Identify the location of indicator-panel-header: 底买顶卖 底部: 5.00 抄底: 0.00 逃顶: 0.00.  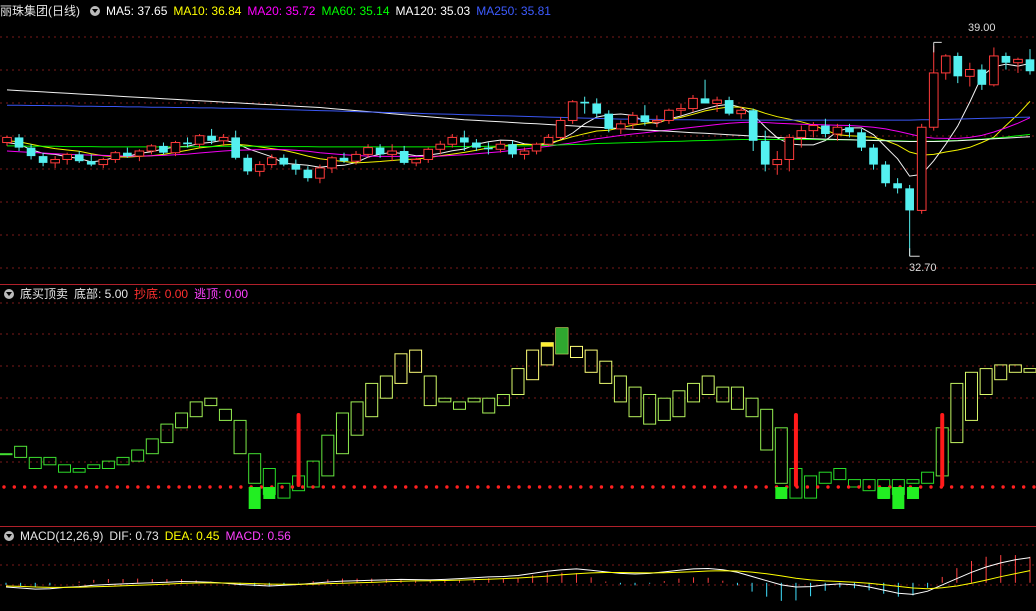
(124, 294).